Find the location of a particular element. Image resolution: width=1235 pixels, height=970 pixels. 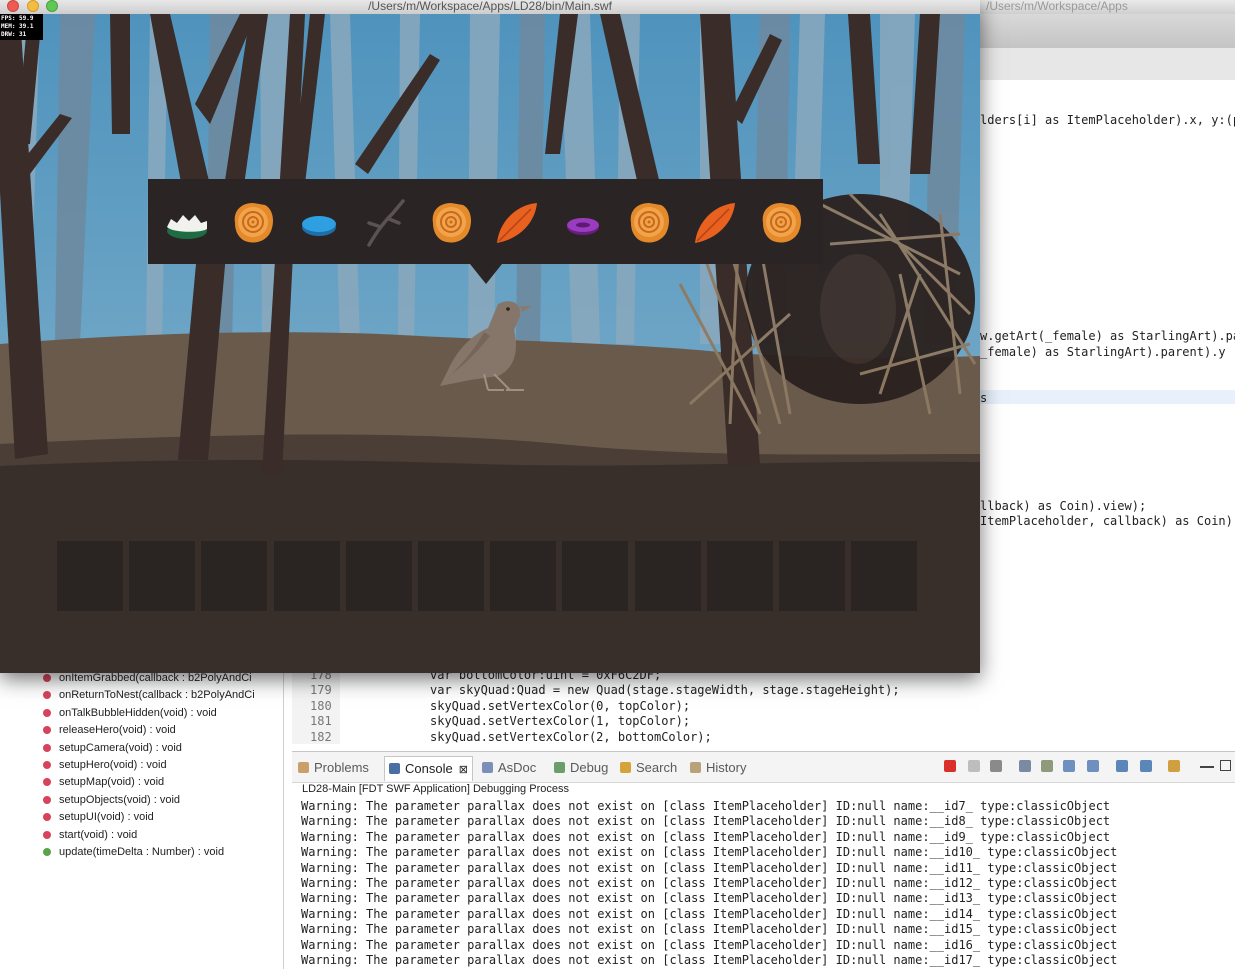

outline-item-label: start(void) : void is located at coordinates (98, 834).